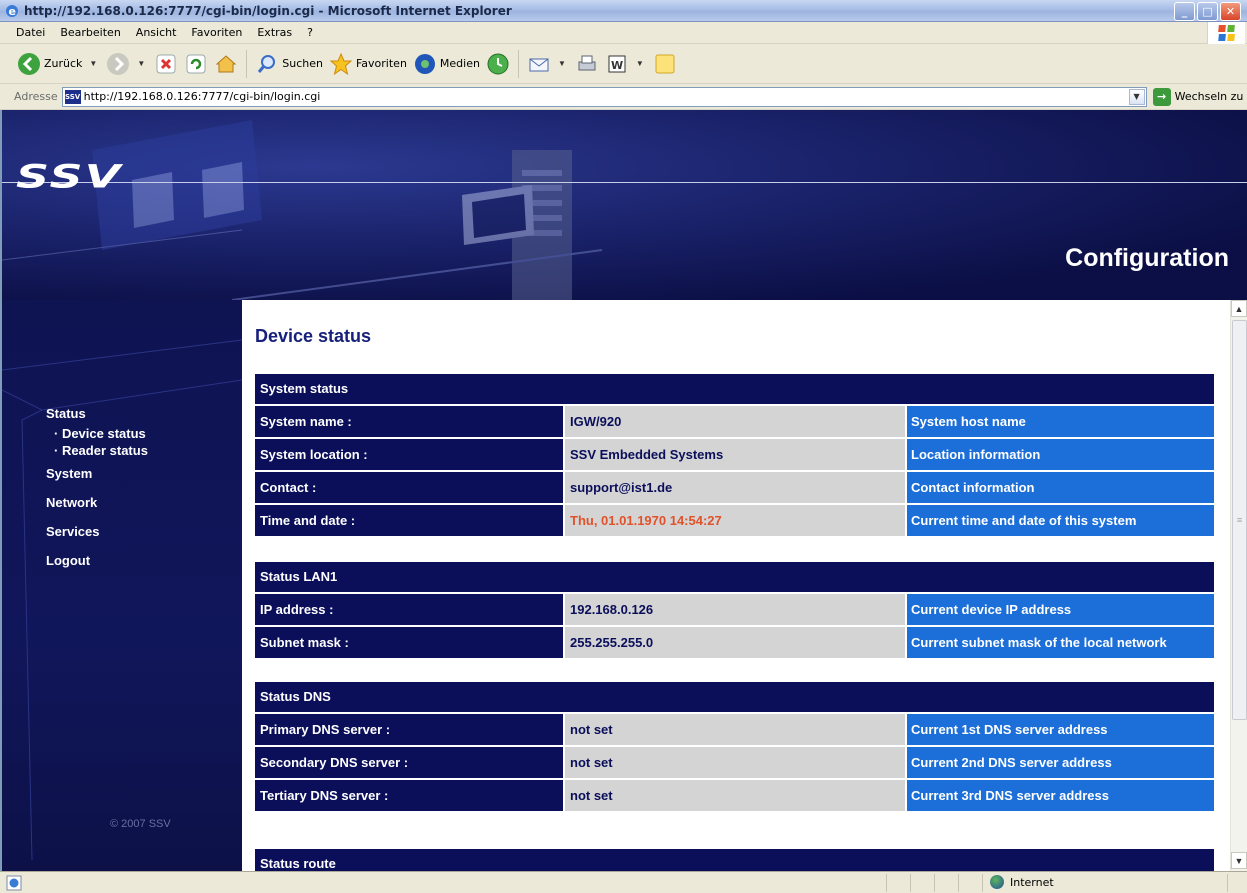  I want to click on address-dropdown-icon: ▼, so click(1136, 96).